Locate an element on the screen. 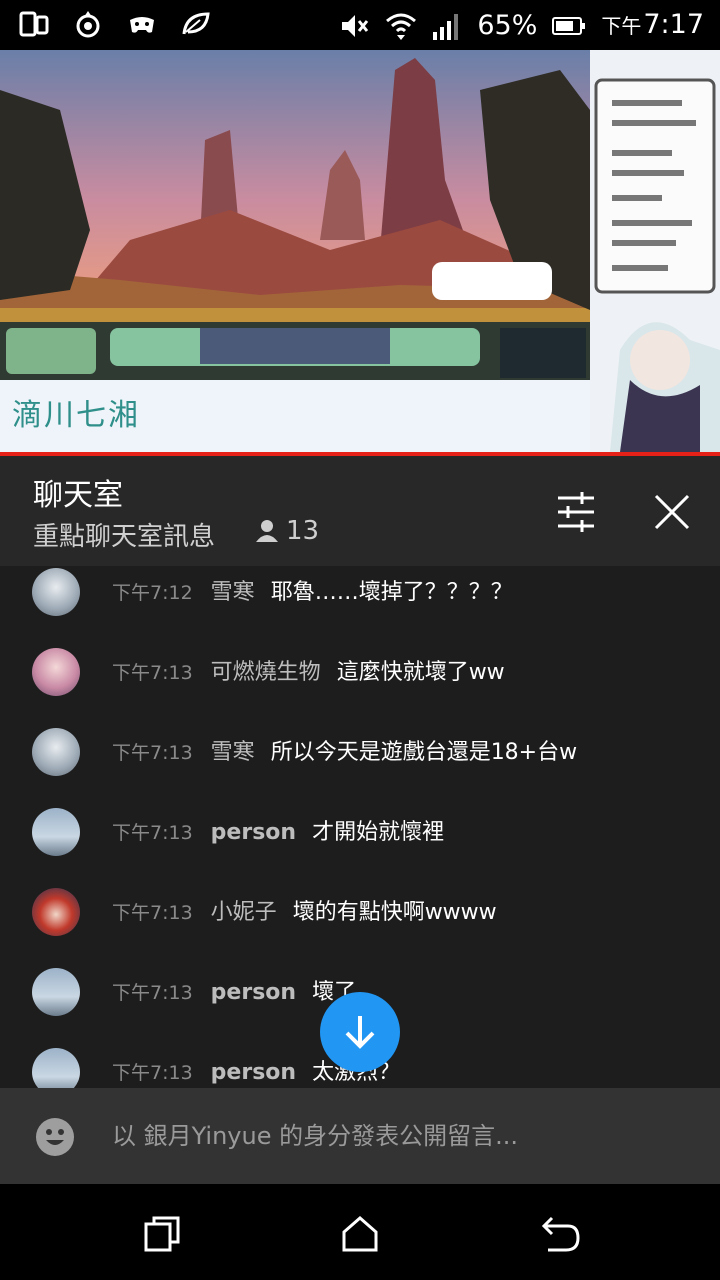 This screenshot has height=1280, width=720. emoji-button is located at coordinates (55, 1137).